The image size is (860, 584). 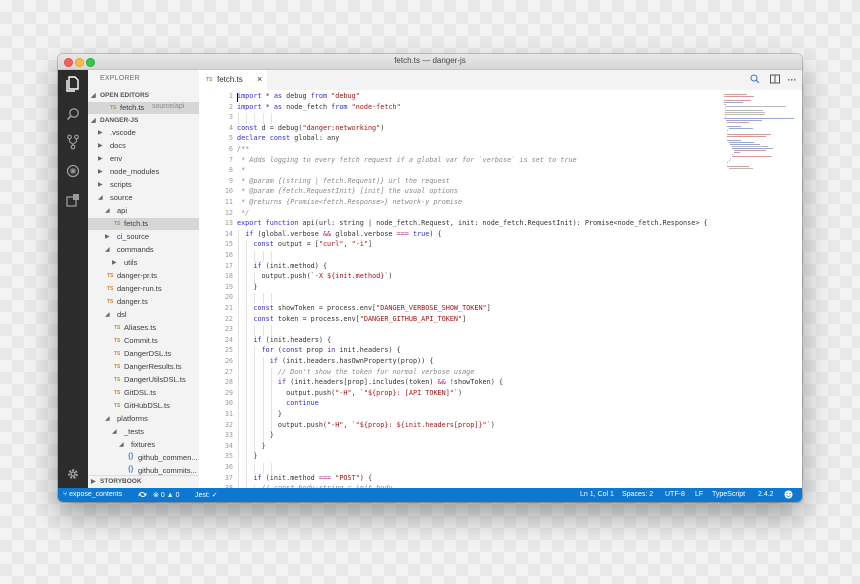 What do you see at coordinates (675, 494) in the screenshot?
I see `encoding-status: UTF-8` at bounding box center [675, 494].